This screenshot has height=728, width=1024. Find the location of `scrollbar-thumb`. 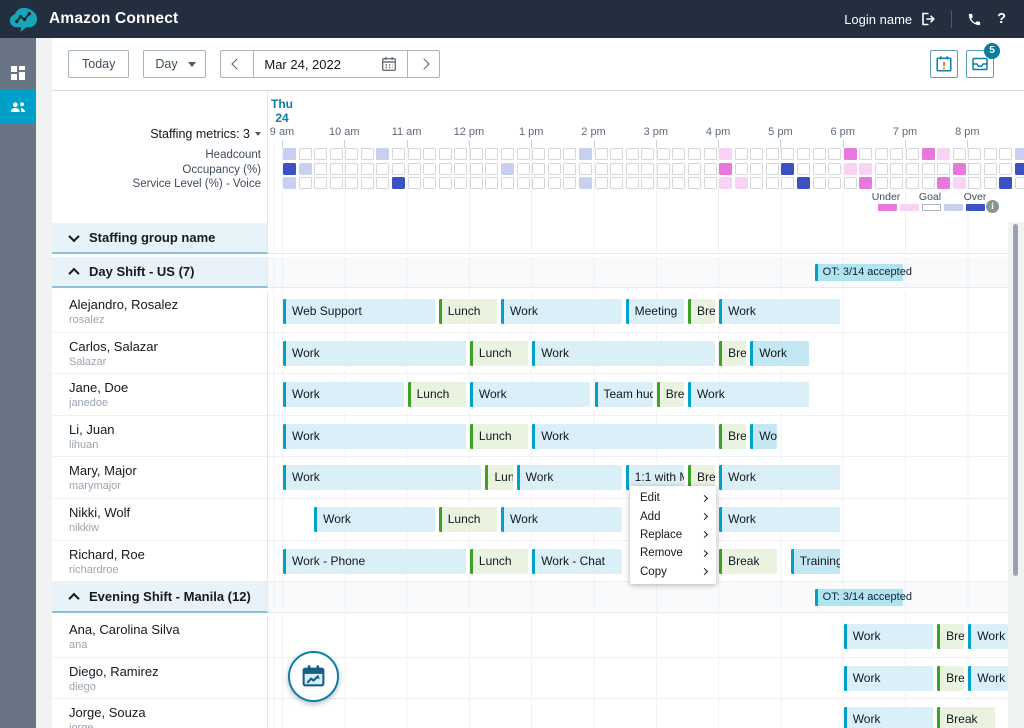

scrollbar-thumb is located at coordinates (1015, 400).